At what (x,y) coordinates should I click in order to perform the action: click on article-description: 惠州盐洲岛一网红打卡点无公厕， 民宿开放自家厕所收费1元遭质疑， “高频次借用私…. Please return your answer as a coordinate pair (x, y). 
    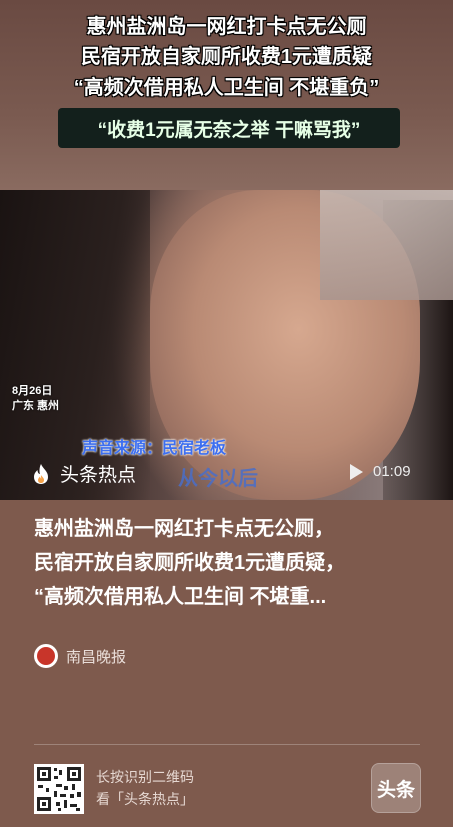
    Looking at the image, I should click on (229, 563).